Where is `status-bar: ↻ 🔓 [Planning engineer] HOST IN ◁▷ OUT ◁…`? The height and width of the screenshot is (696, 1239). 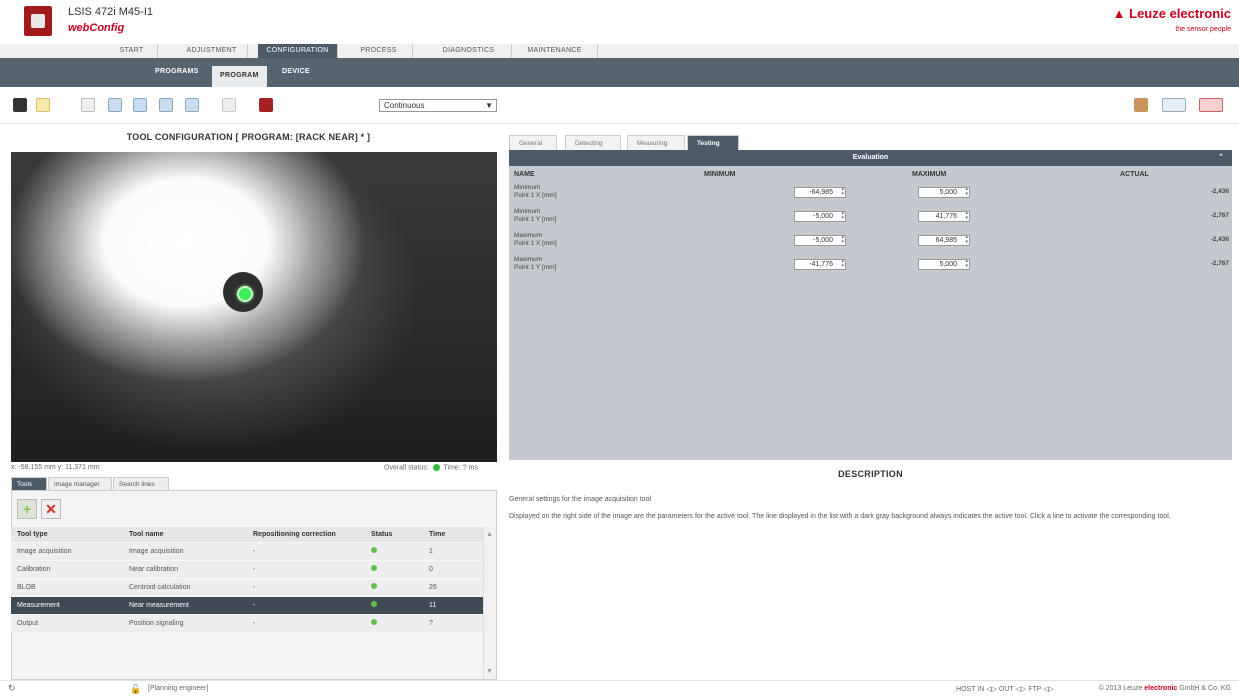
status-bar: ↻ 🔓 [Planning engineer] HOST IN ◁▷ OUT ◁… is located at coordinates (619, 688).